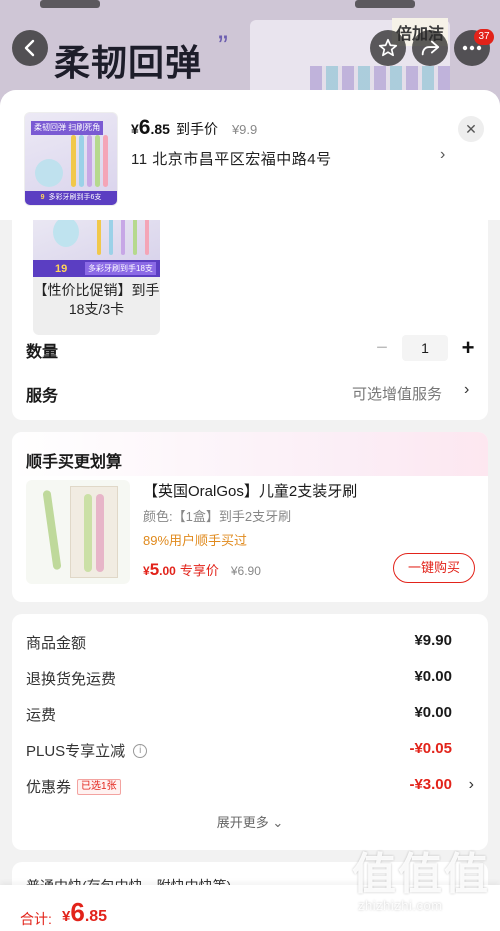 Image resolution: width=500 pixels, height=931 pixels. I want to click on total-amount: ¥ 6 .85, so click(84, 912).